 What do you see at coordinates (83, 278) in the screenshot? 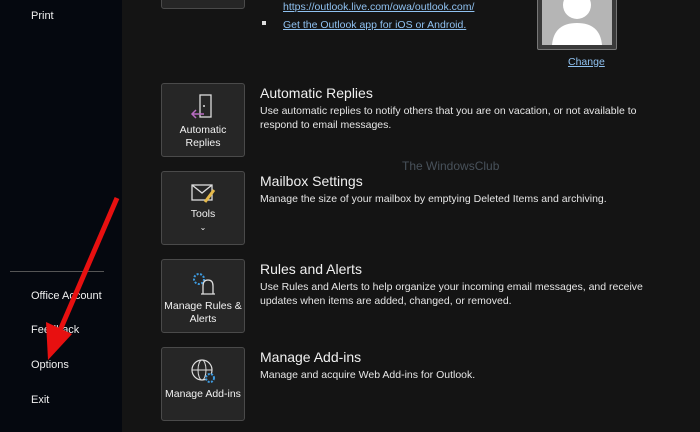
I see `red-arrow-annotation` at bounding box center [83, 278].